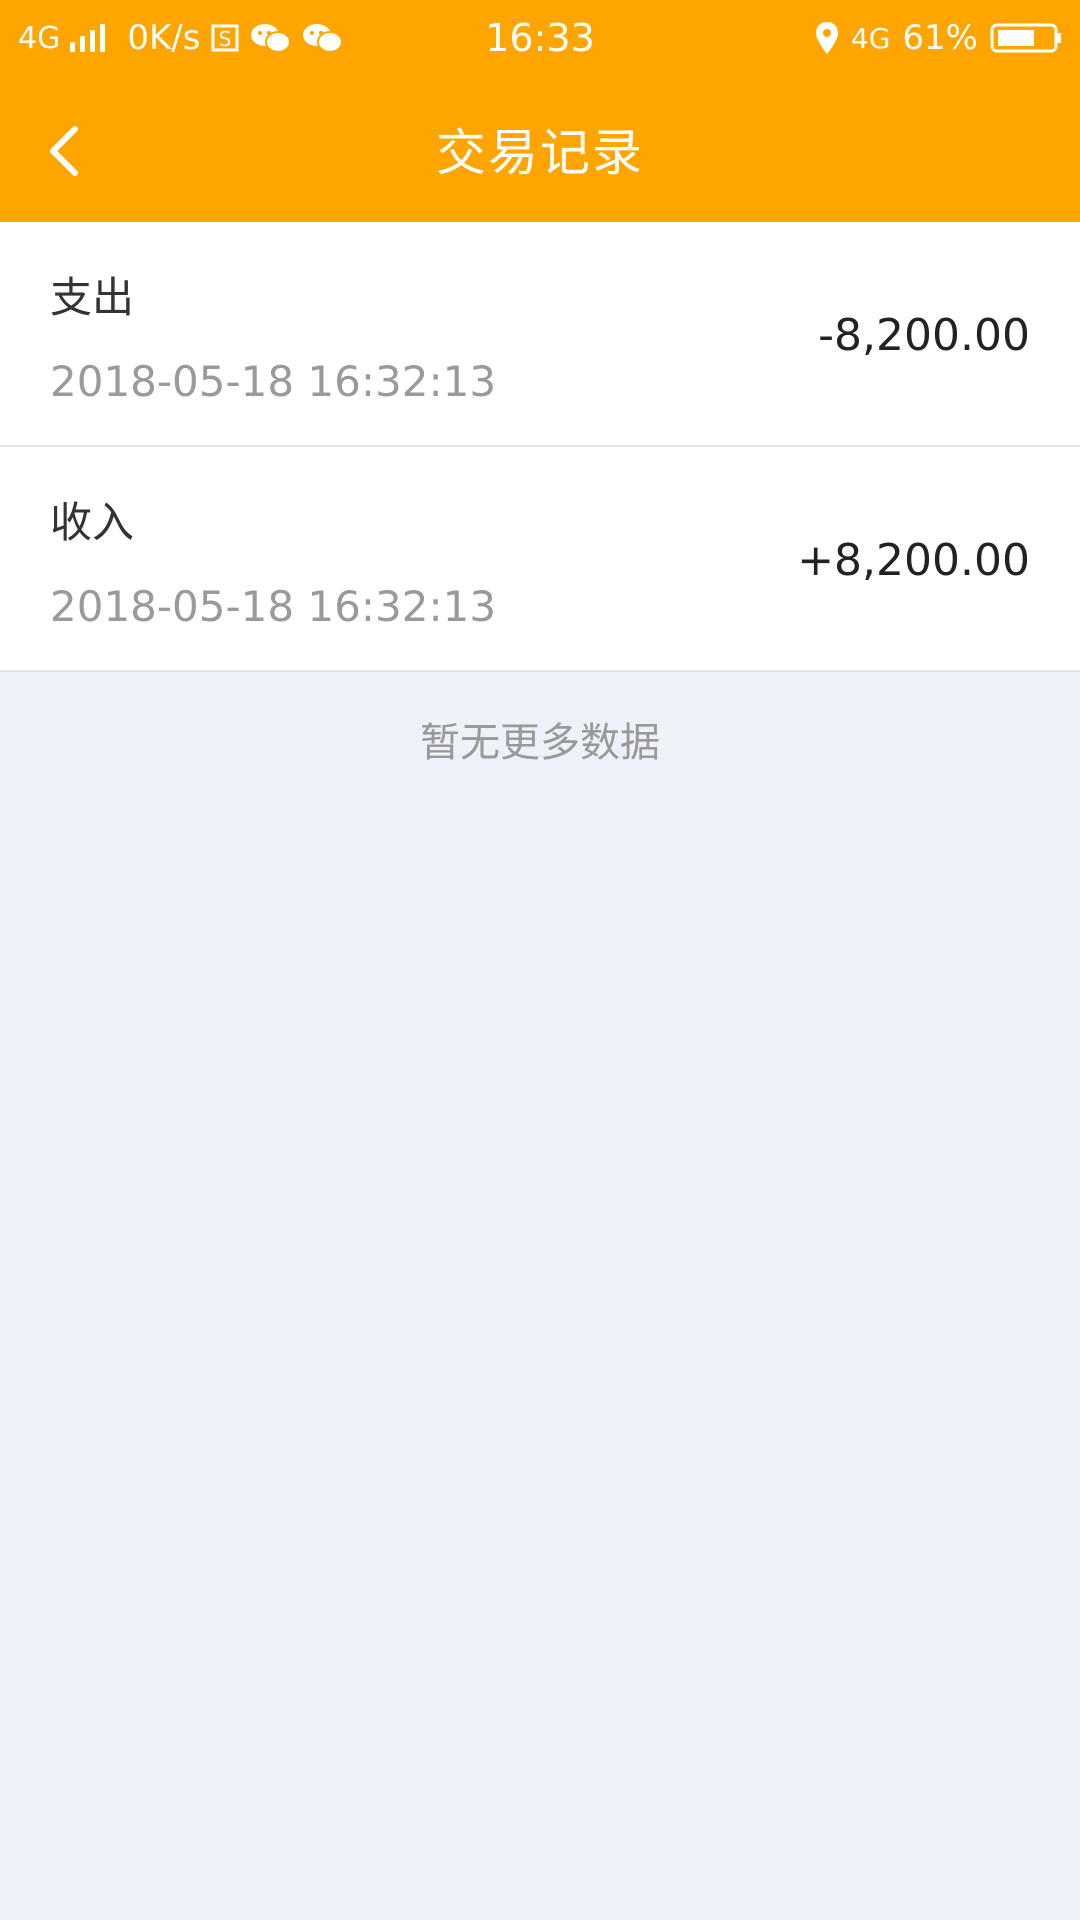 This screenshot has width=1080, height=1920. What do you see at coordinates (92, 297) in the screenshot?
I see `record-type-label: 支出` at bounding box center [92, 297].